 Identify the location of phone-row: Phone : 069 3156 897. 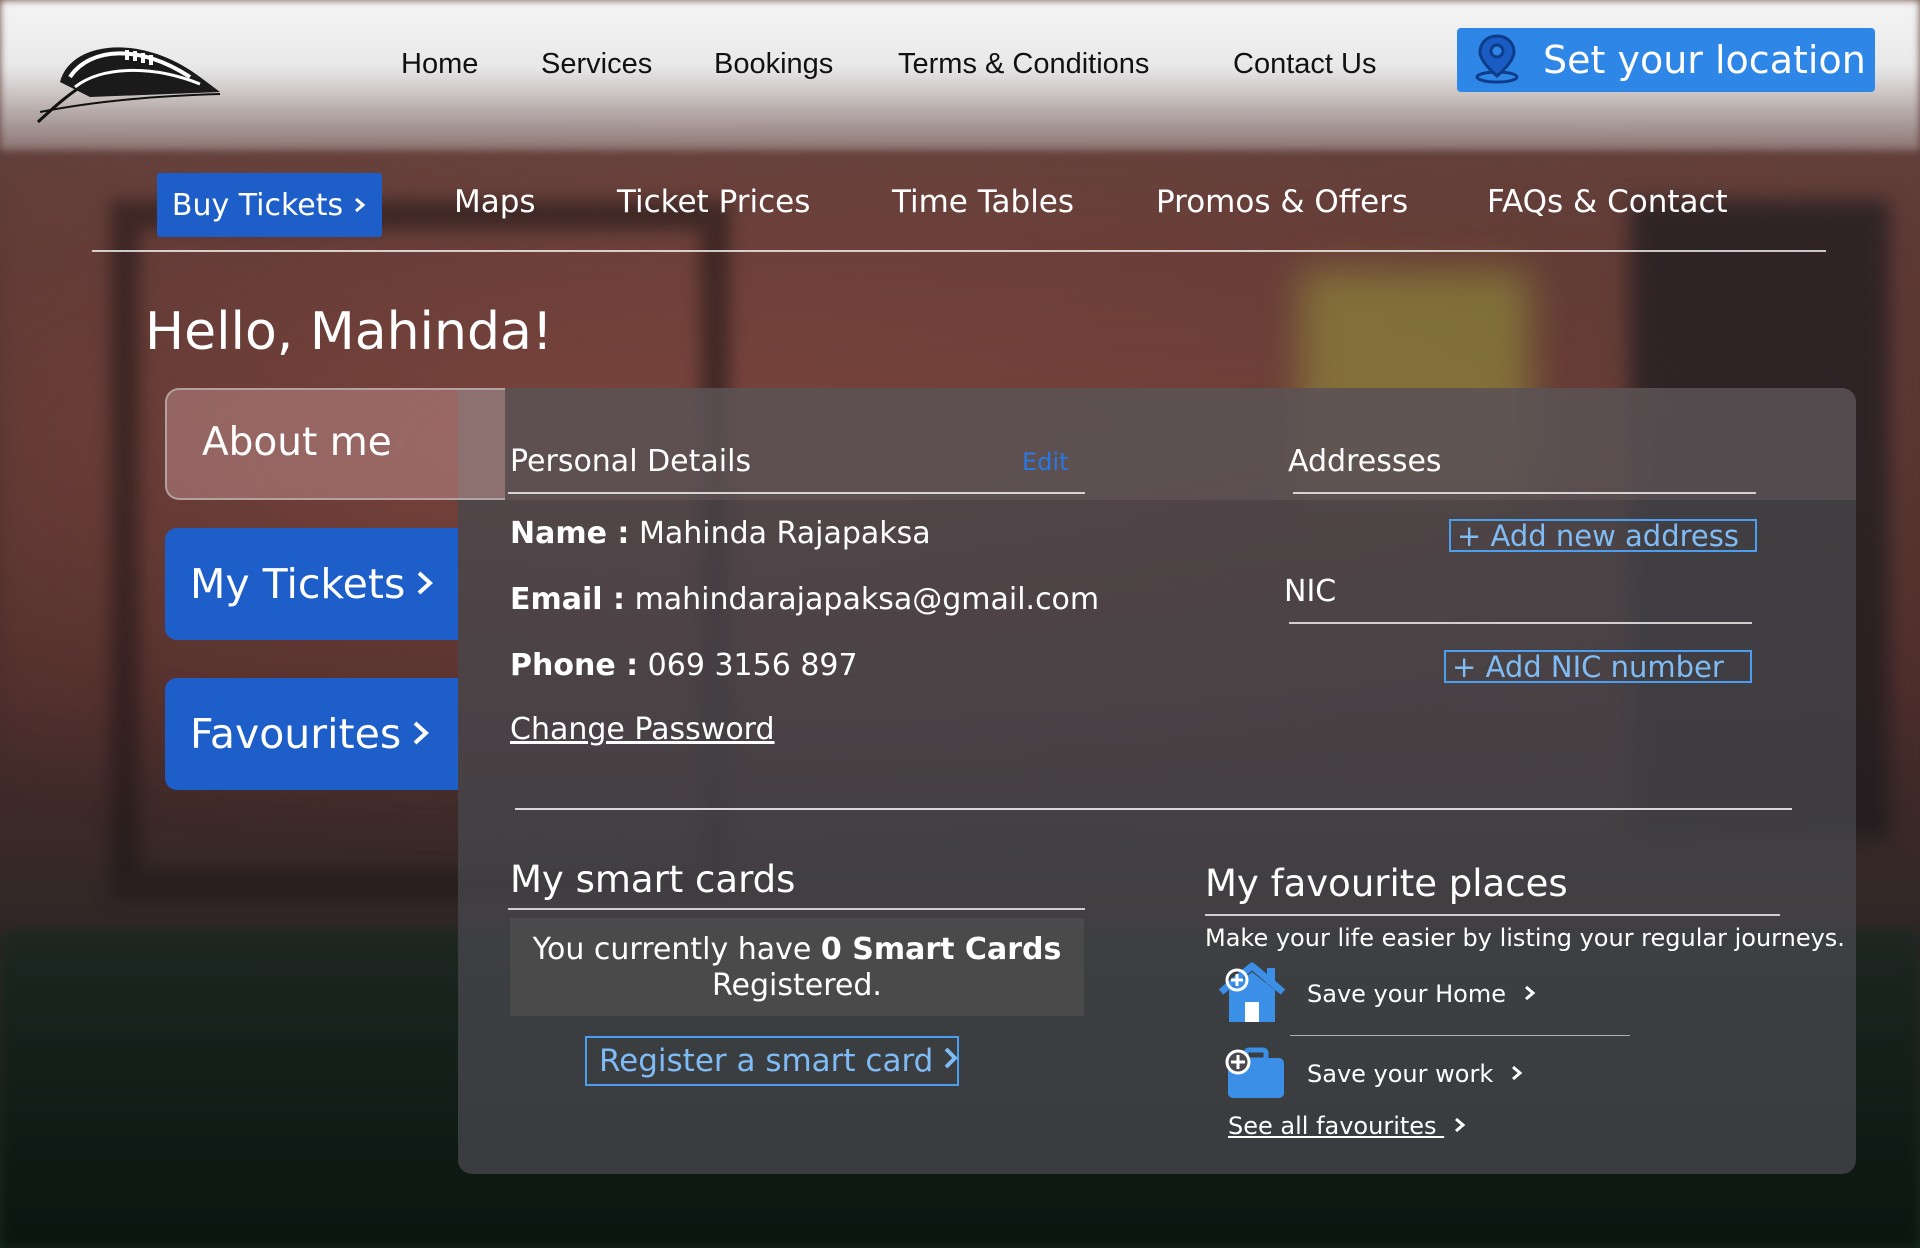
(684, 665).